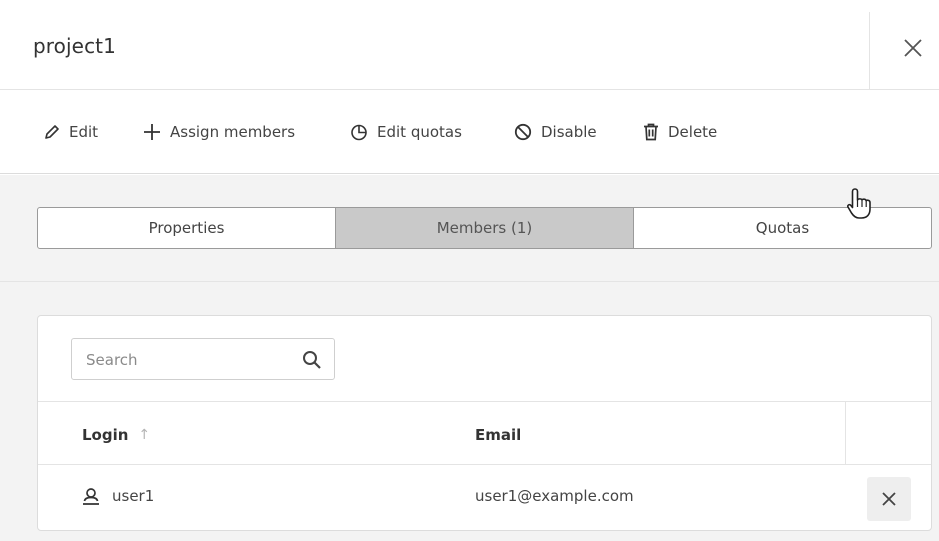 This screenshot has width=939, height=541. Describe the element at coordinates (419, 132) in the screenshot. I see `edit-quotas-label: Edit quotas` at that location.